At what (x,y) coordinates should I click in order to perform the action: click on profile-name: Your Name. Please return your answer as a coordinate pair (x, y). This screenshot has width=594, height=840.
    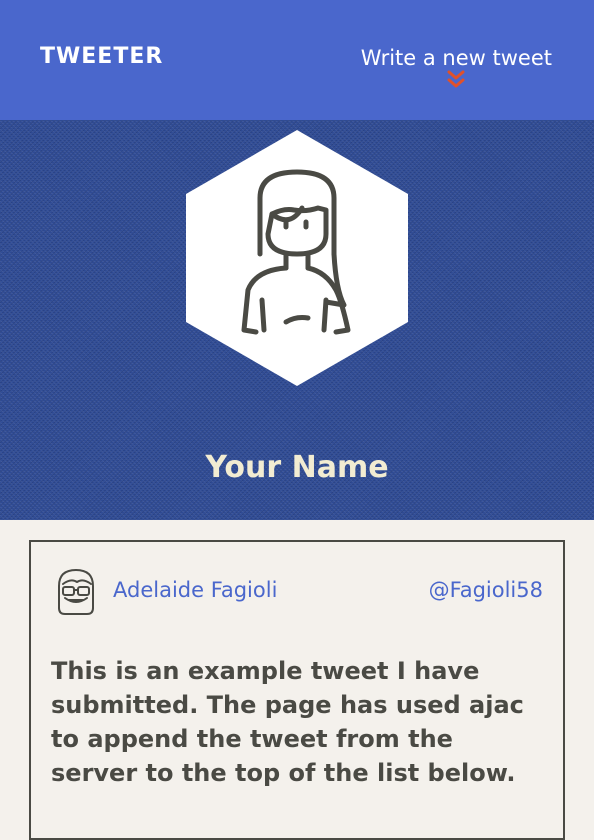
    Looking at the image, I should click on (297, 467).